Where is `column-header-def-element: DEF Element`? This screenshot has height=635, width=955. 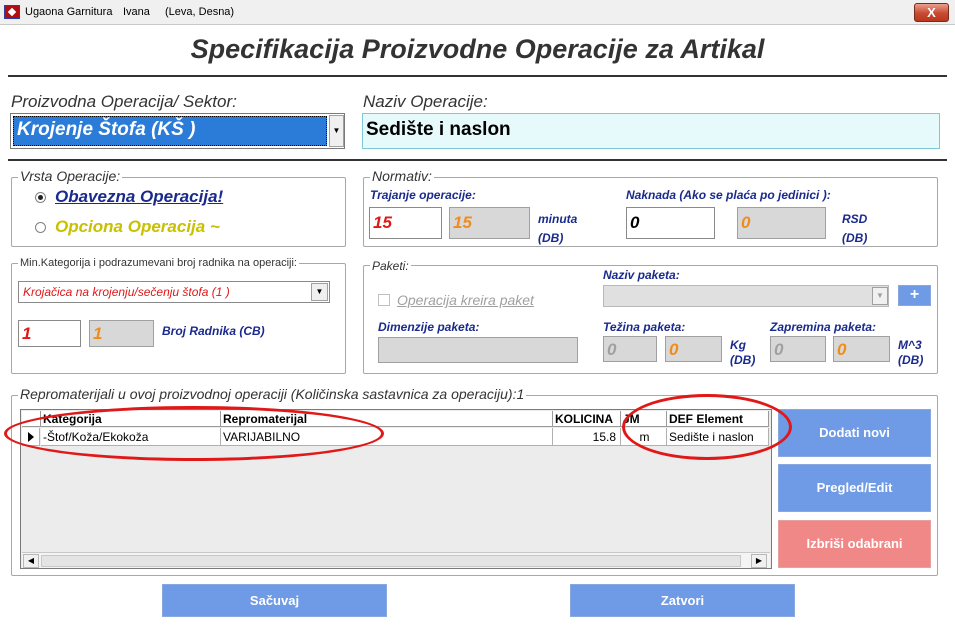
column-header-def-element: DEF Element is located at coordinates (718, 419).